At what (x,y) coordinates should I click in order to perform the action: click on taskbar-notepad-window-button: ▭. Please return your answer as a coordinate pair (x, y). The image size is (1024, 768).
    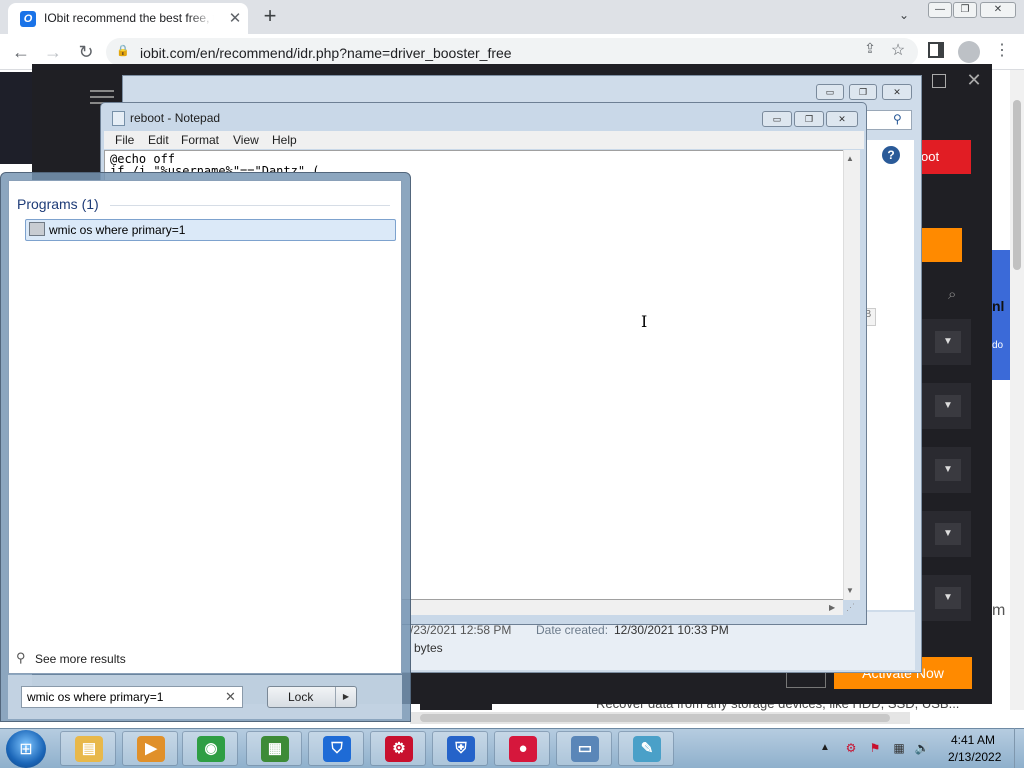
    Looking at the image, I should click on (584, 748).